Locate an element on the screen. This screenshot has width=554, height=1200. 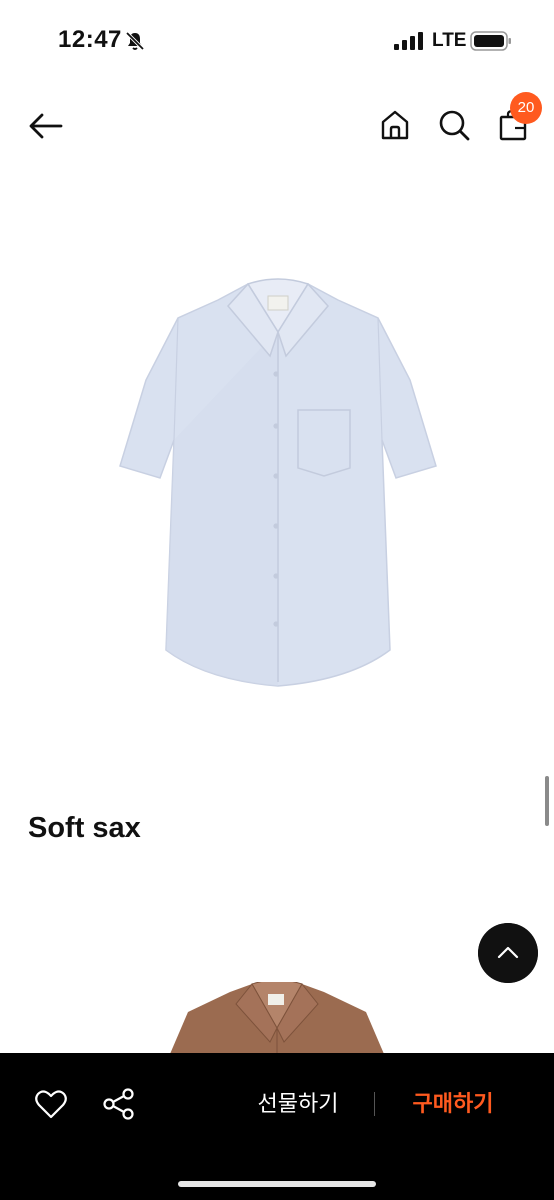
status-bar: 12:47 LTE is located at coordinates (277, 42).